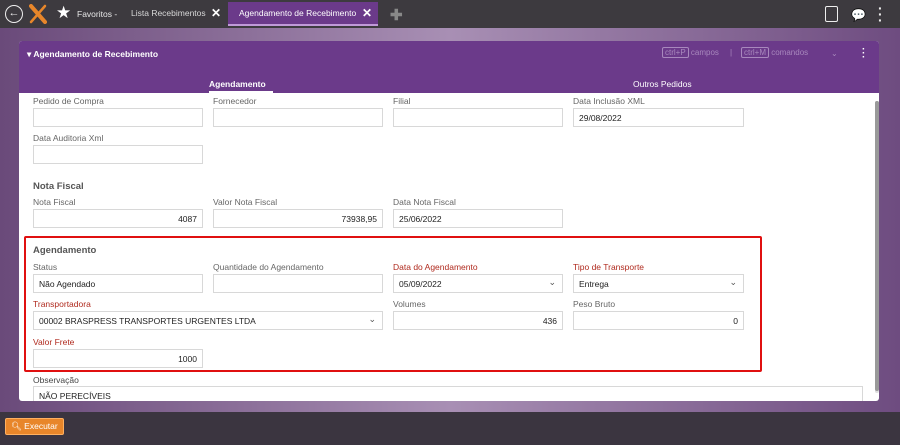 The height and width of the screenshot is (445, 900). What do you see at coordinates (594, 304) in the screenshot?
I see `peso-bruto-label: Peso Bruto` at bounding box center [594, 304].